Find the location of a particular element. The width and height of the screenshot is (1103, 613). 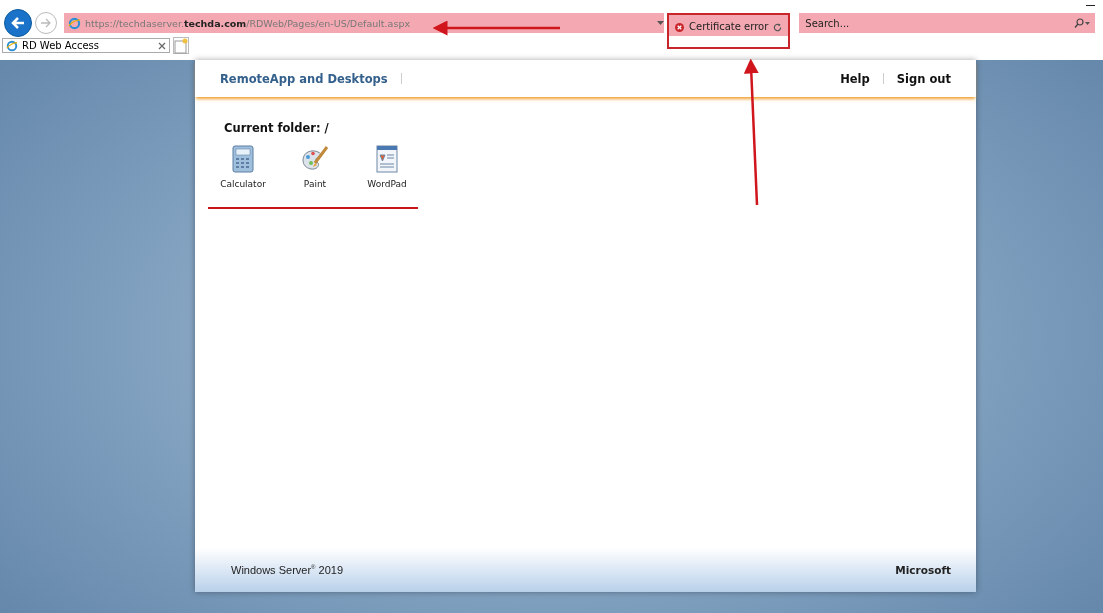

certificate-error-button: Certificate error is located at coordinates (729, 31).